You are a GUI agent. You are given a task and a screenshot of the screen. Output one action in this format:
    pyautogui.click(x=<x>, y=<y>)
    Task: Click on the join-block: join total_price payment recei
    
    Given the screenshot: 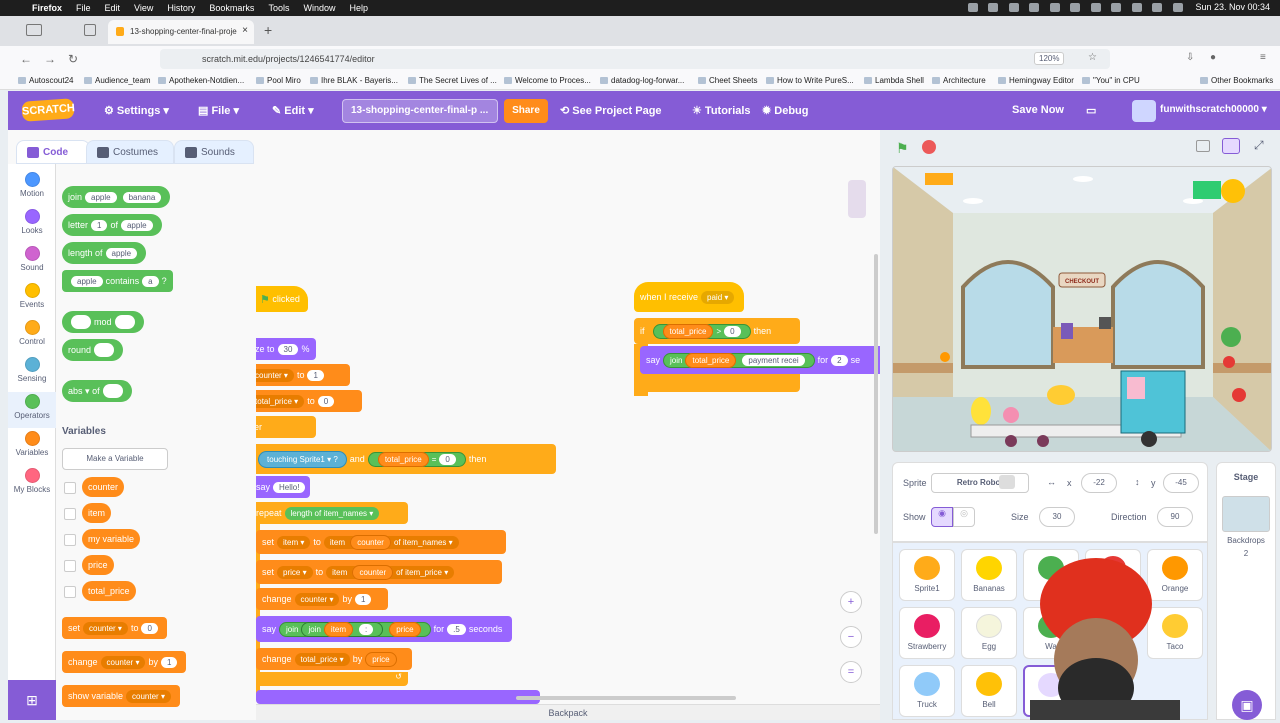 What is the action you would take?
    pyautogui.click(x=739, y=360)
    